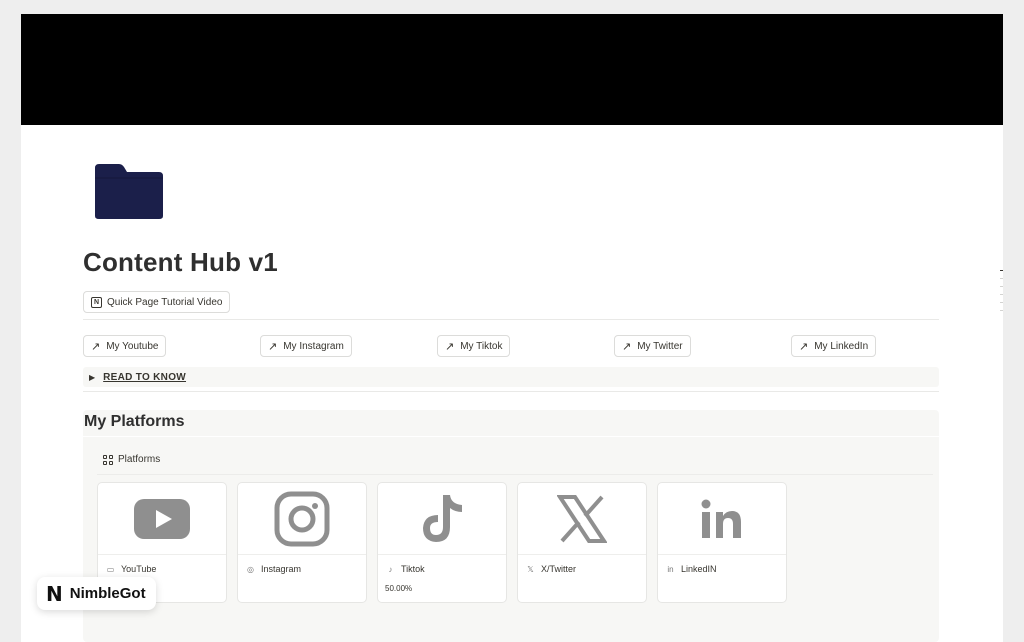  I want to click on instagram-icon: ◎, so click(250, 569).